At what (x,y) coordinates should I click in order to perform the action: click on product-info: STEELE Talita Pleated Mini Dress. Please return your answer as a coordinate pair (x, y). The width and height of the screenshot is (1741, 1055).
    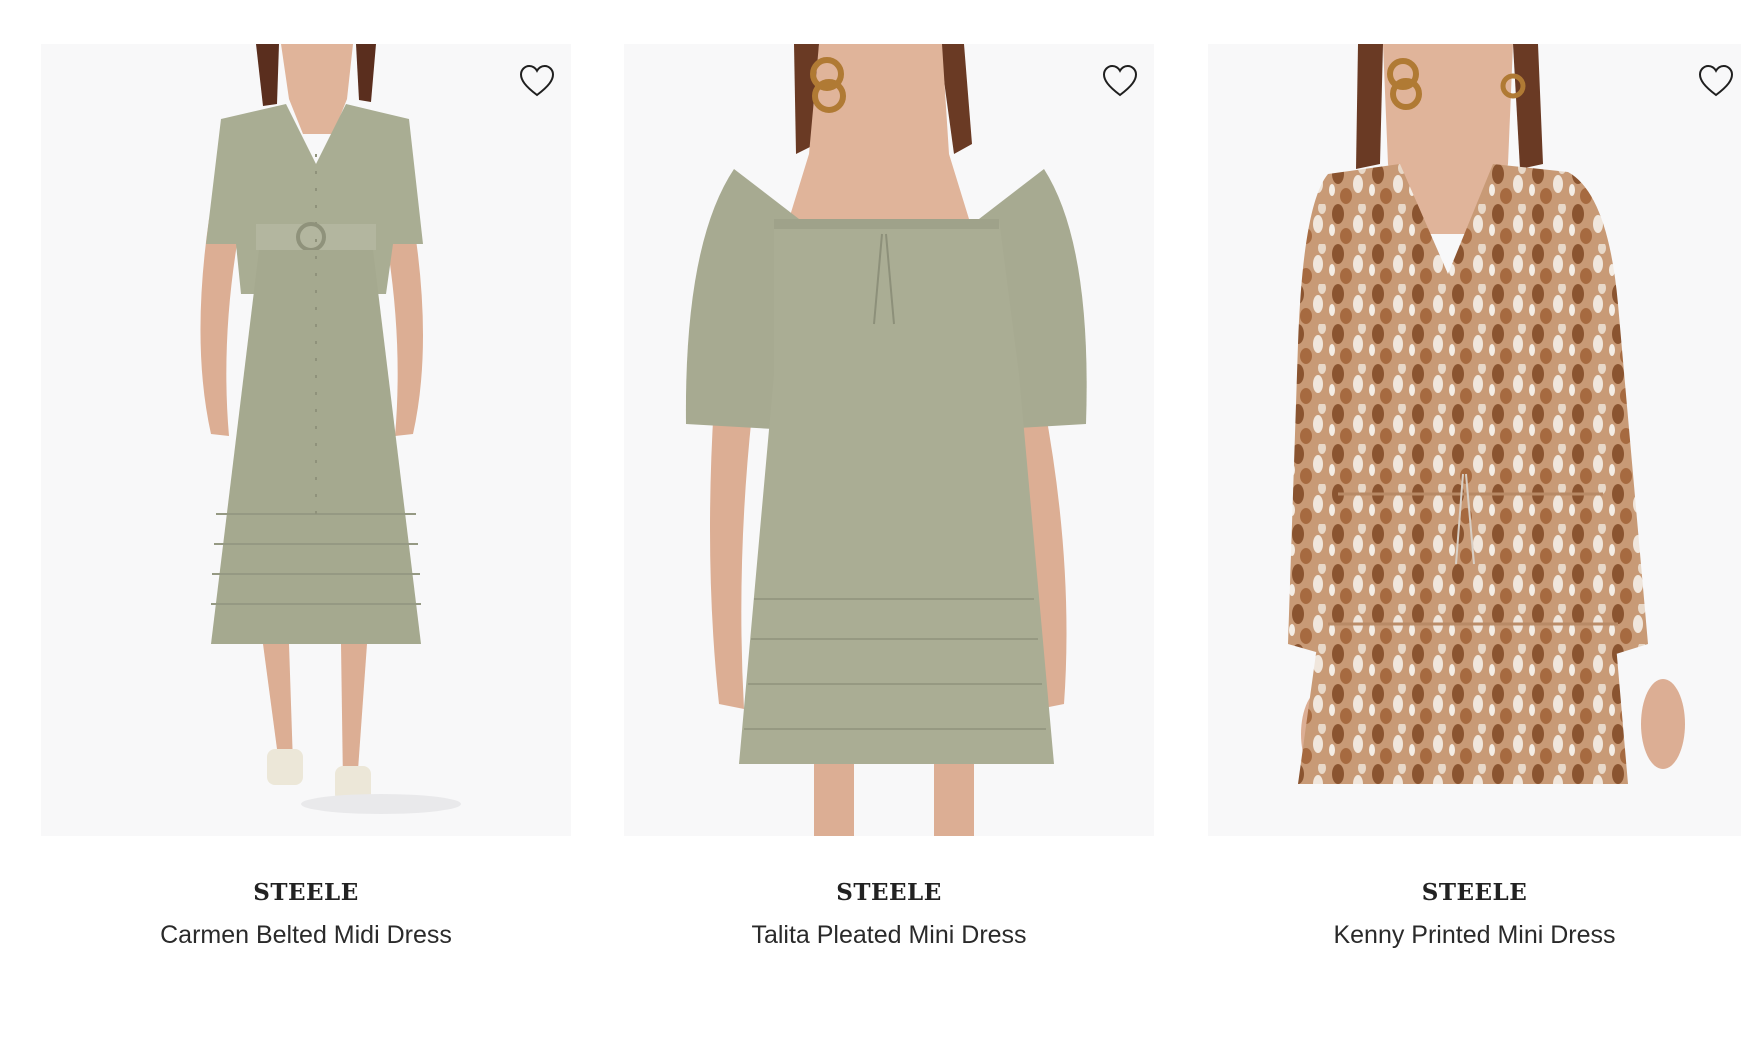
    Looking at the image, I should click on (889, 893).